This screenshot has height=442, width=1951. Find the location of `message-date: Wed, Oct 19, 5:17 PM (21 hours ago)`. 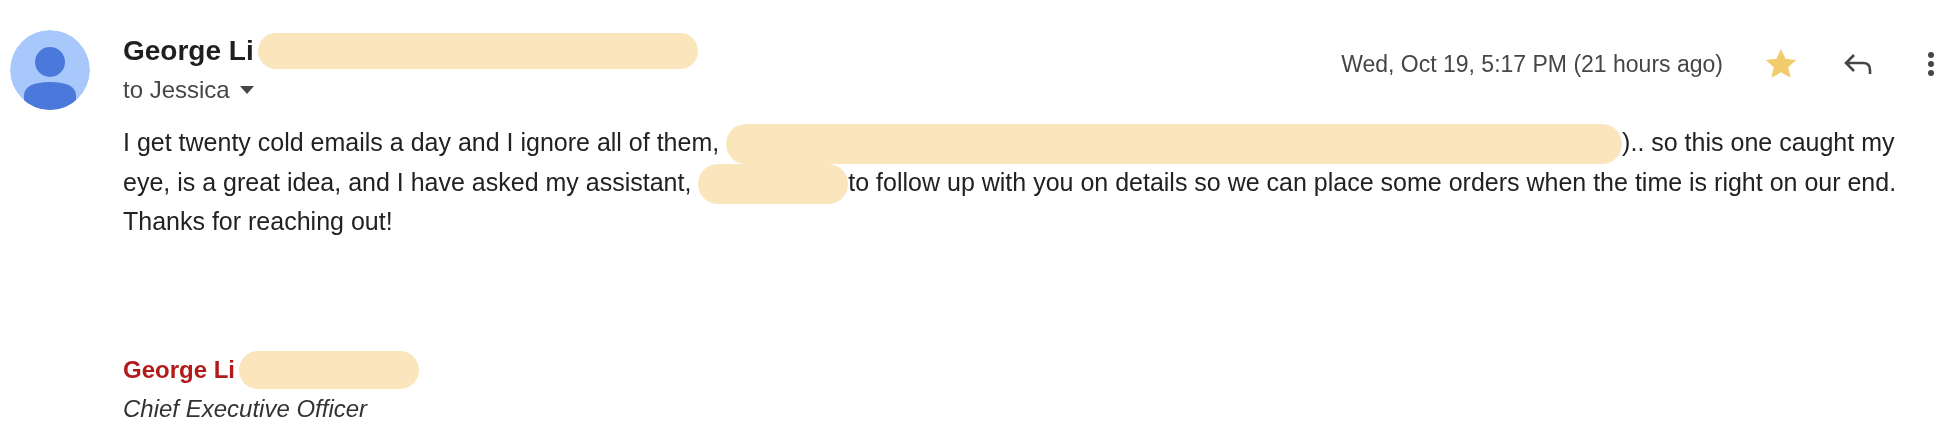

message-date: Wed, Oct 19, 5:17 PM (21 hours ago) is located at coordinates (1532, 64).